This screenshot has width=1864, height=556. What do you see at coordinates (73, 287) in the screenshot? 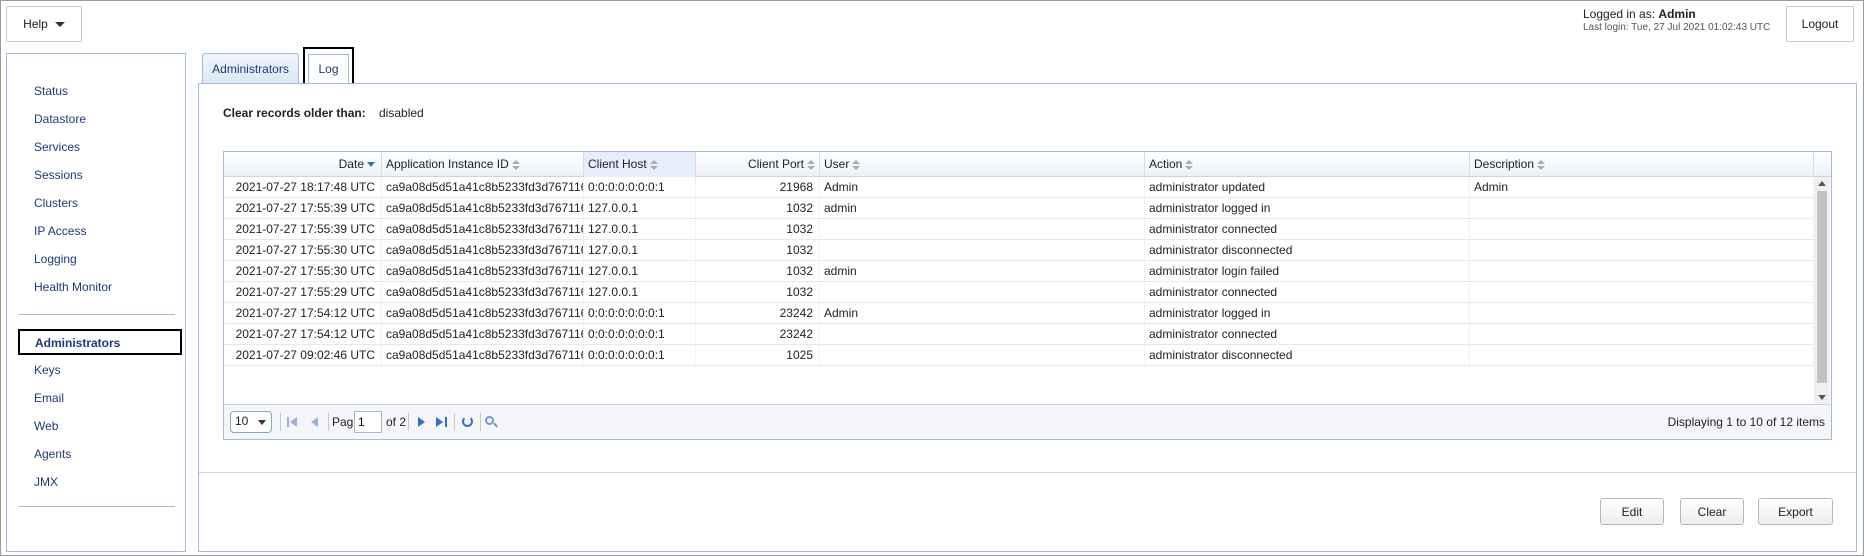
I see `sidebar-item-health-monitor: Health Monitor` at bounding box center [73, 287].